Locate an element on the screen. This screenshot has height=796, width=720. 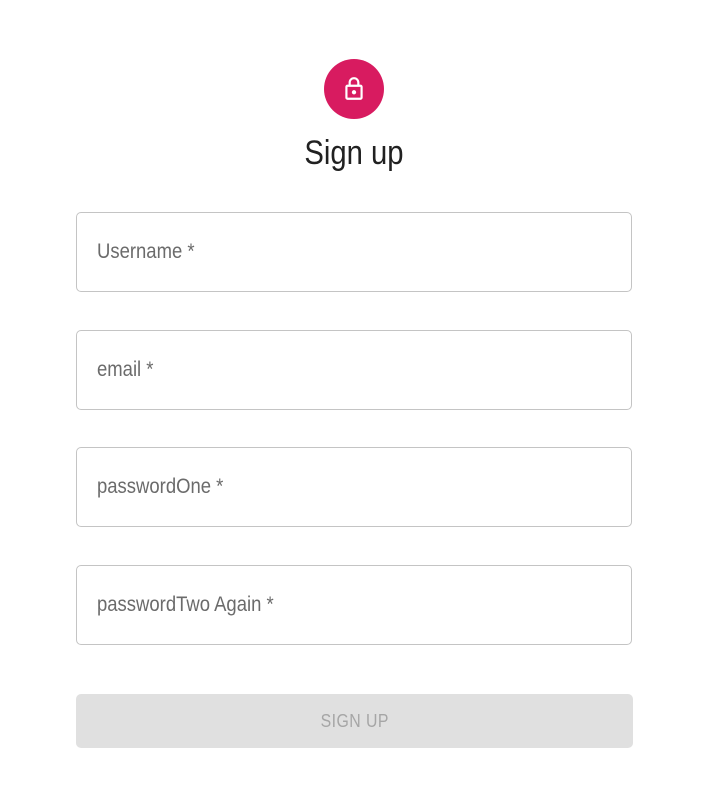
sign-up-button: SIGN UP is located at coordinates (354, 721).